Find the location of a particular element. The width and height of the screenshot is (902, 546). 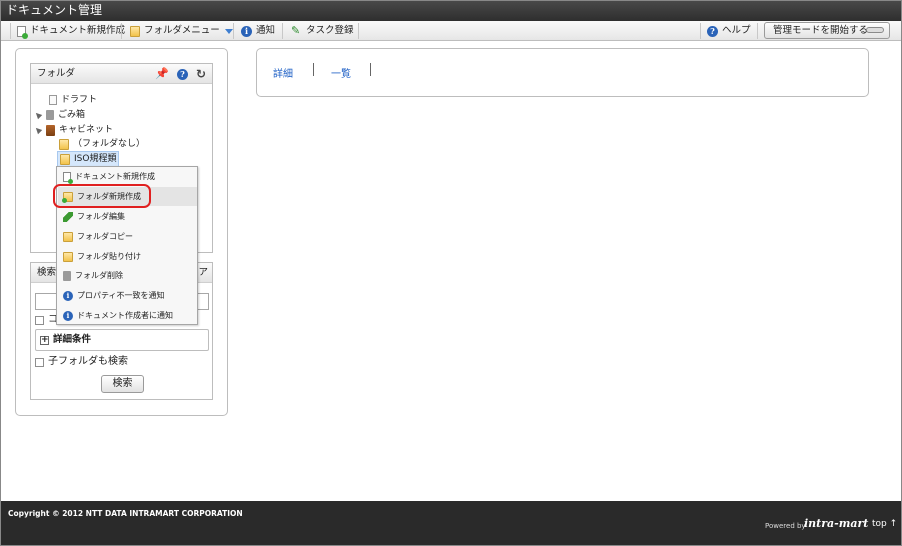

toggle-icon is located at coordinates (875, 30).